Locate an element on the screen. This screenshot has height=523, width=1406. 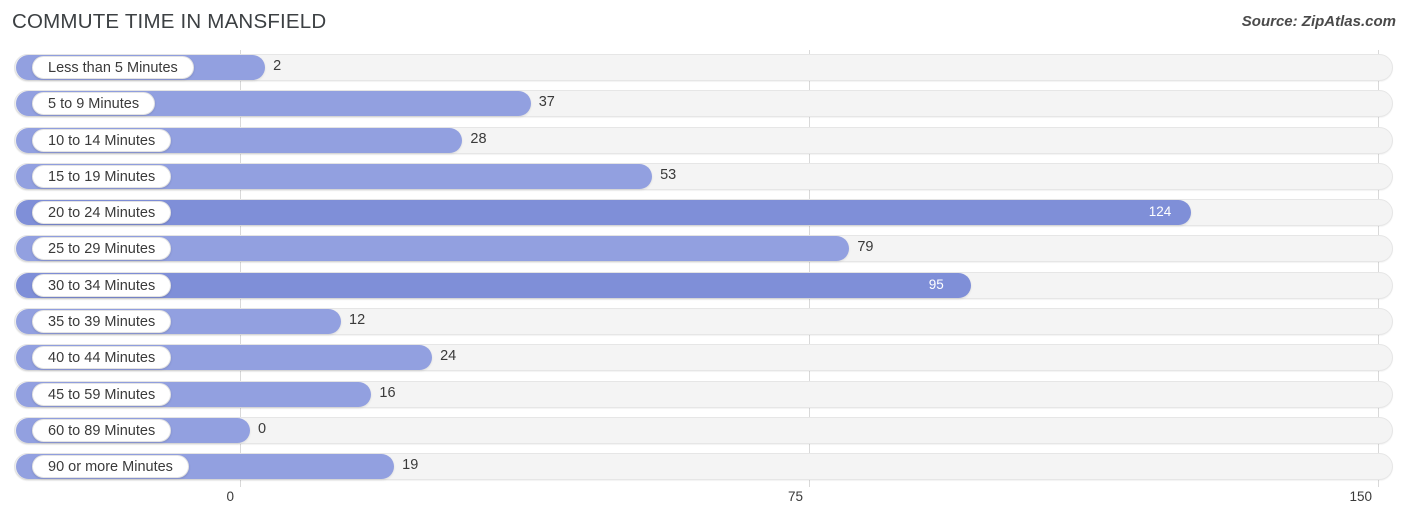
bar-row: 124 20 to 24 Minutes is located at coordinates (703, 213).